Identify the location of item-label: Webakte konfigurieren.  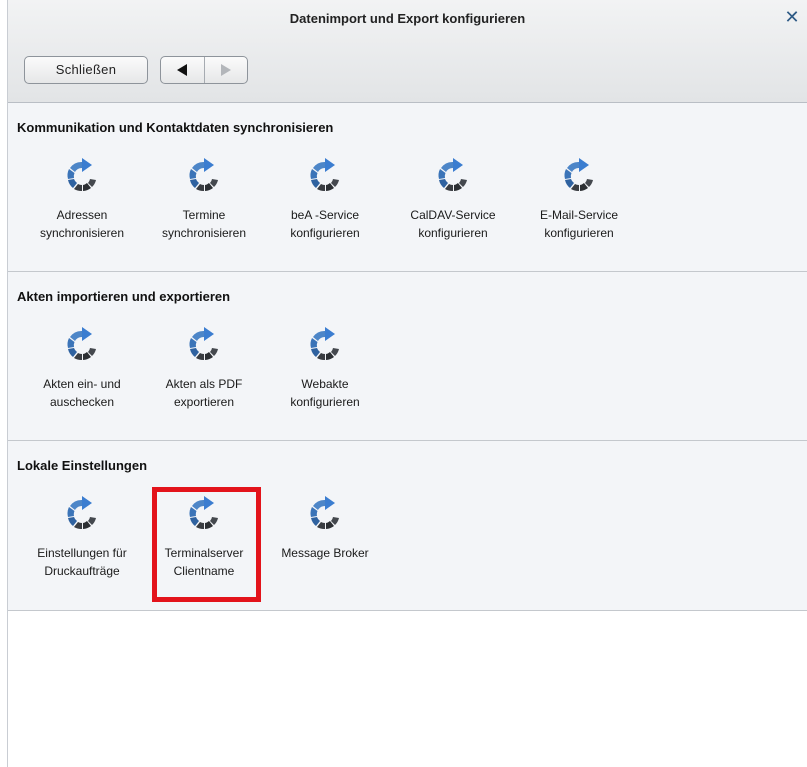
(325, 393).